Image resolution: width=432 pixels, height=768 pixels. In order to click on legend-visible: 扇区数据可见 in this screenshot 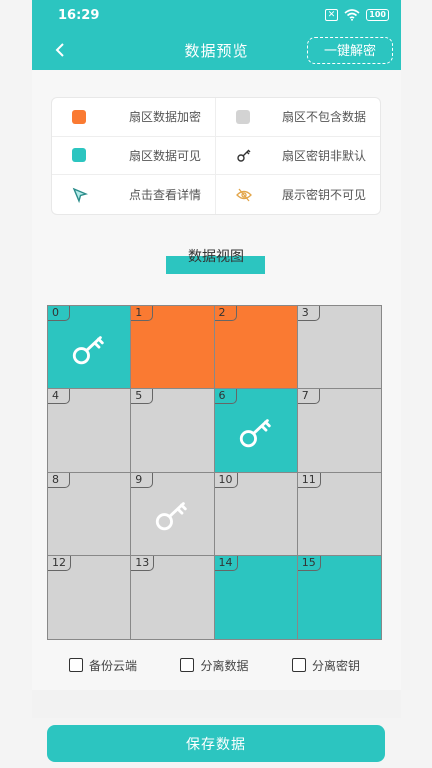, I will do `click(134, 156)`.